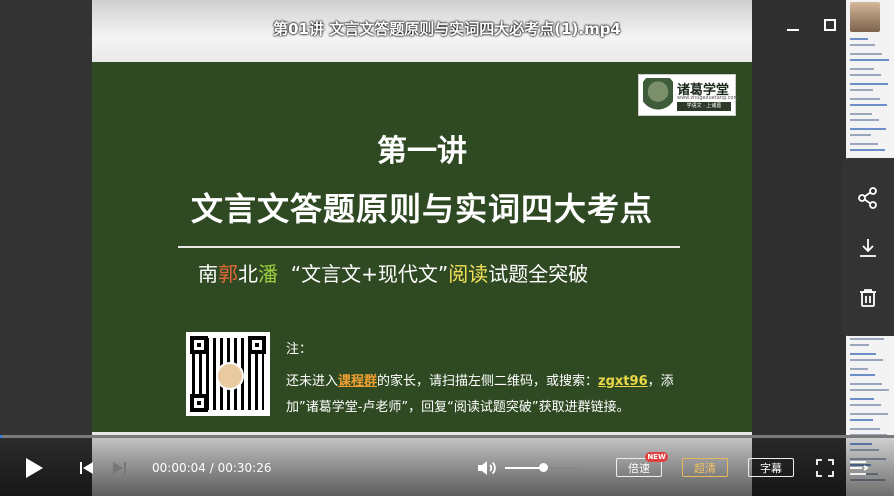 The image size is (894, 496). I want to click on subtitle-part: 试题全突破, so click(538, 274).